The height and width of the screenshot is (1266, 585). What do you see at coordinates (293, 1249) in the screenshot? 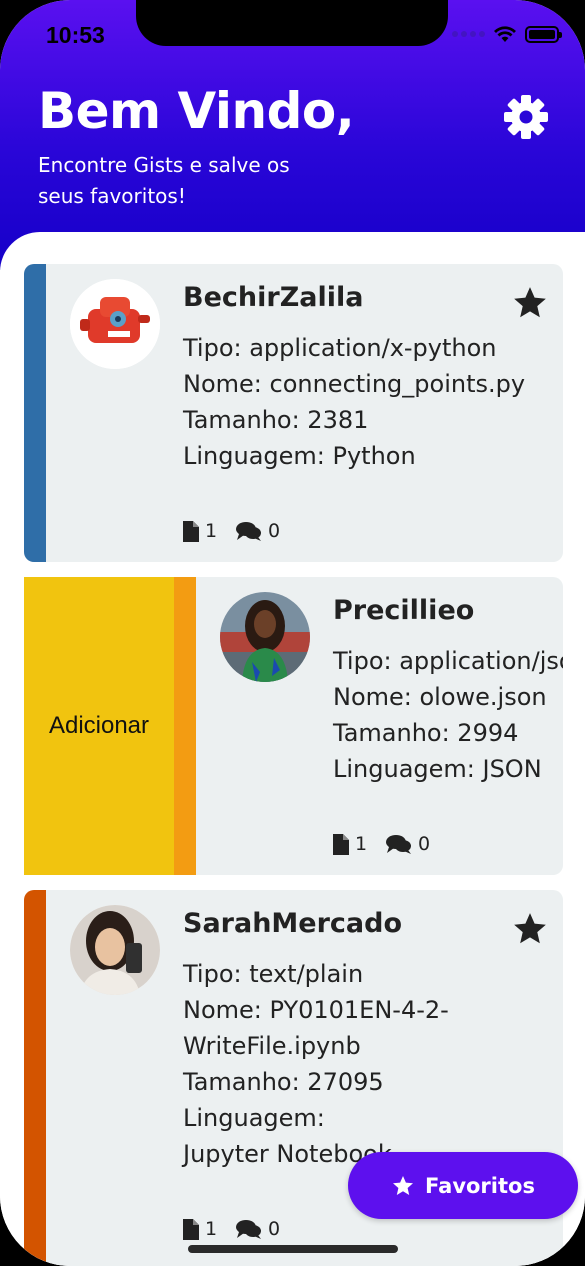
I see `home-indicator` at bounding box center [293, 1249].